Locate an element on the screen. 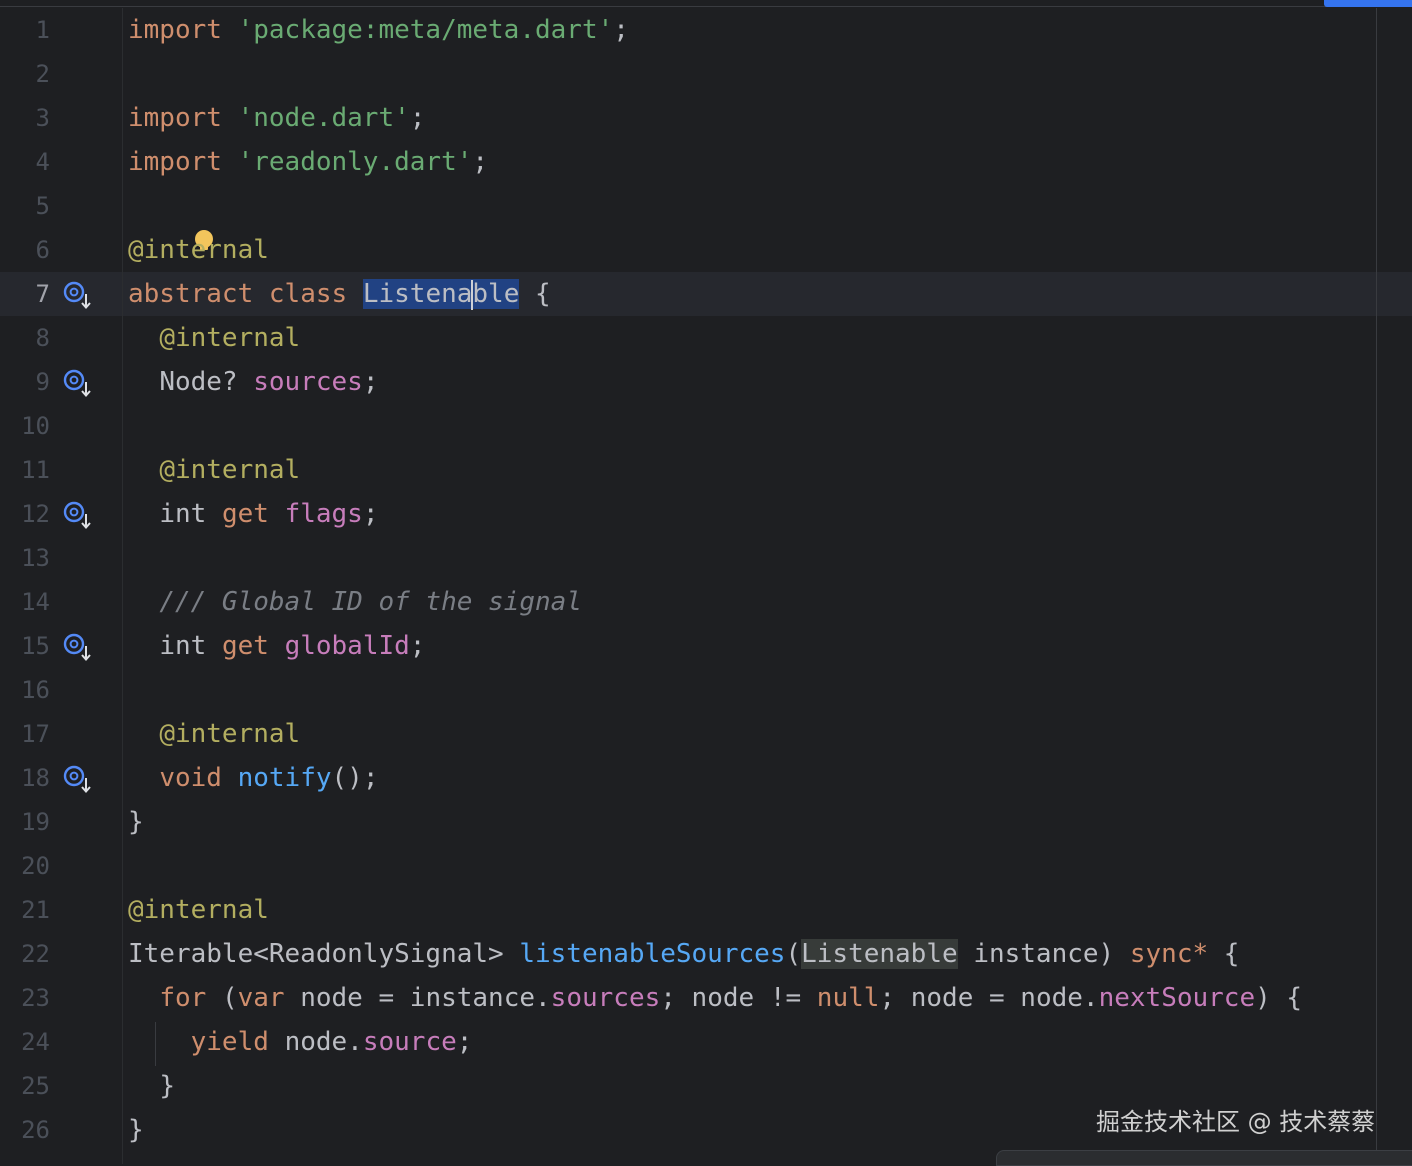 Image resolution: width=1412 pixels, height=1166 pixels. code-line-3: import 'node.dart'; is located at coordinates (715, 118).